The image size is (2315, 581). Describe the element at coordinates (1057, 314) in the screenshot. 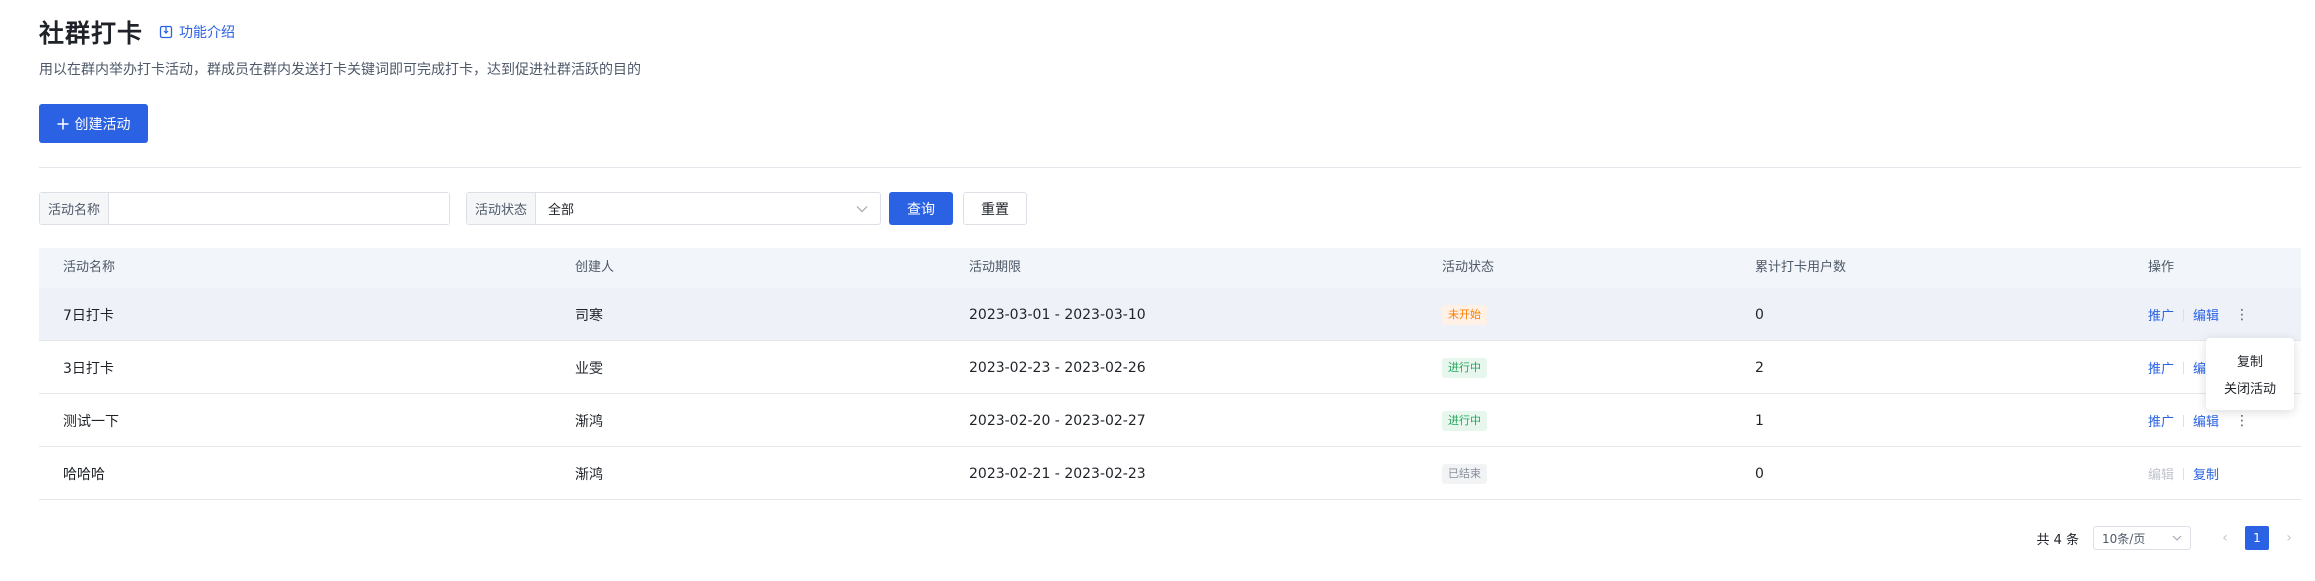

I see `row-period: 2023-03-01 - 2023-03-10` at that location.